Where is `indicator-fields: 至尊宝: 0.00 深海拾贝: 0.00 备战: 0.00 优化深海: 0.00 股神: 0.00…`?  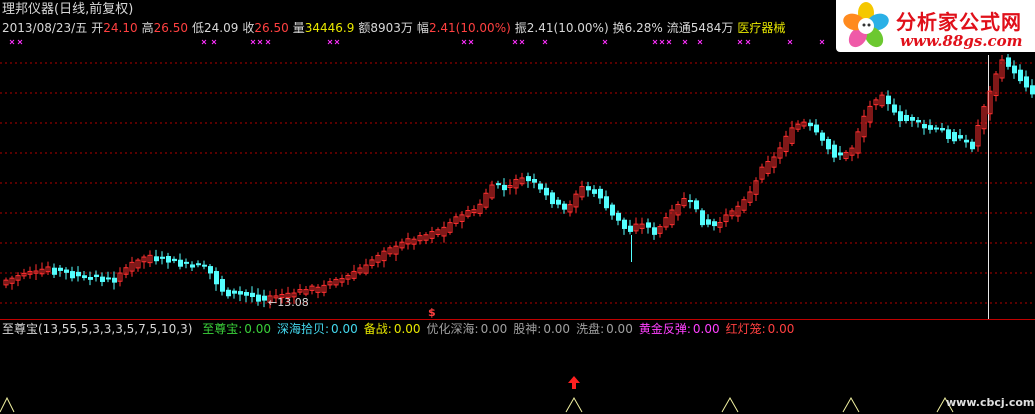 indicator-fields: 至尊宝: 0.00 深海拾贝: 0.00 备战: 0.00 优化深海: 0.00 股神: 0.00… is located at coordinates (501, 329).